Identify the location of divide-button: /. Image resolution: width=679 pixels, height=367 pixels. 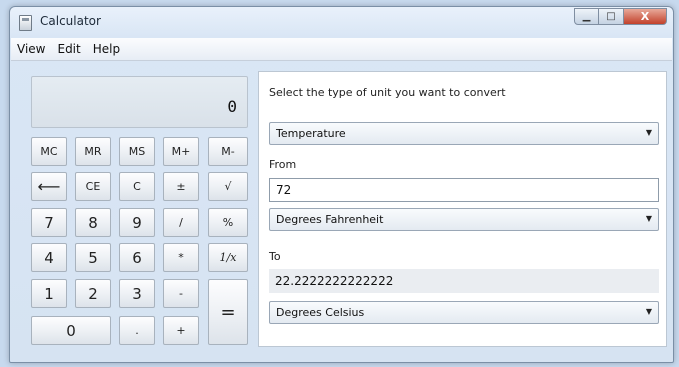
(181, 222).